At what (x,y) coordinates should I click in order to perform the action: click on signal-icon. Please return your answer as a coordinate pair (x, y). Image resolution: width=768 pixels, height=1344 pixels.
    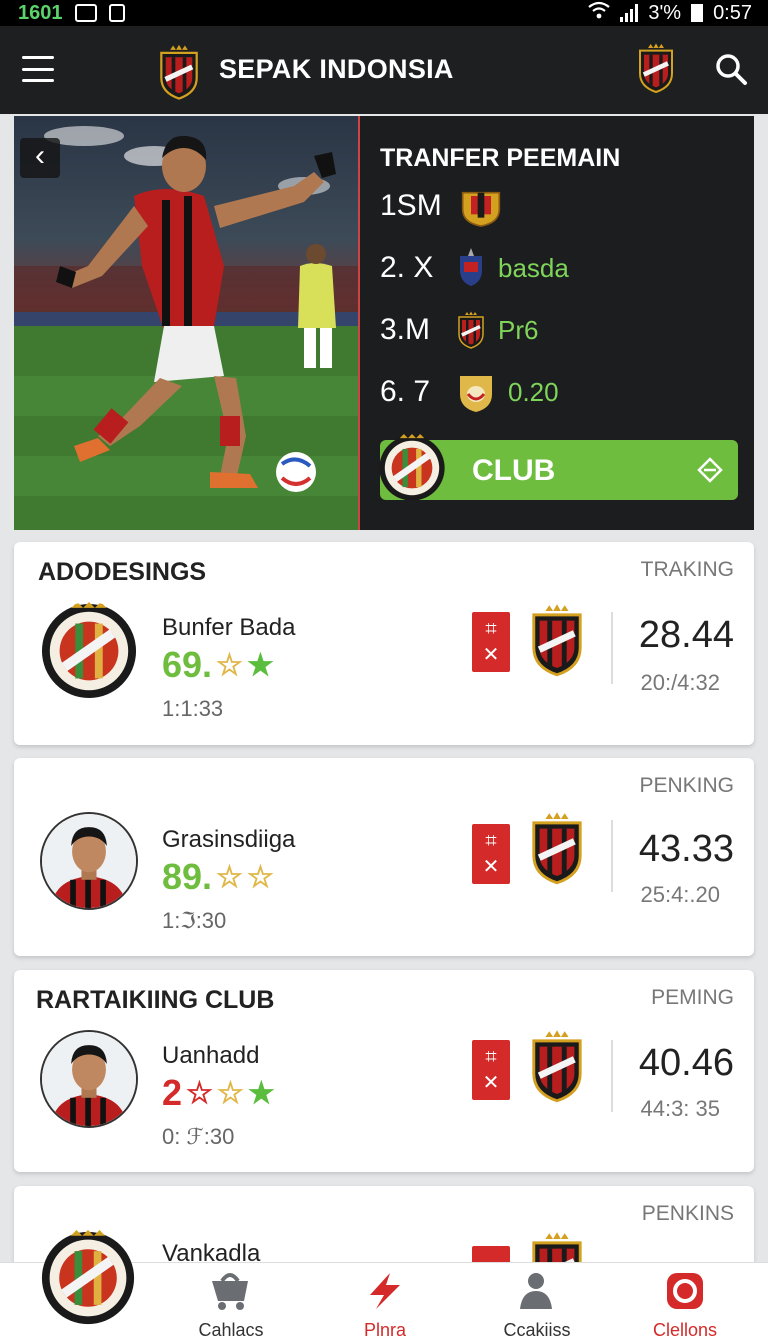
    Looking at the image, I should click on (629, 13).